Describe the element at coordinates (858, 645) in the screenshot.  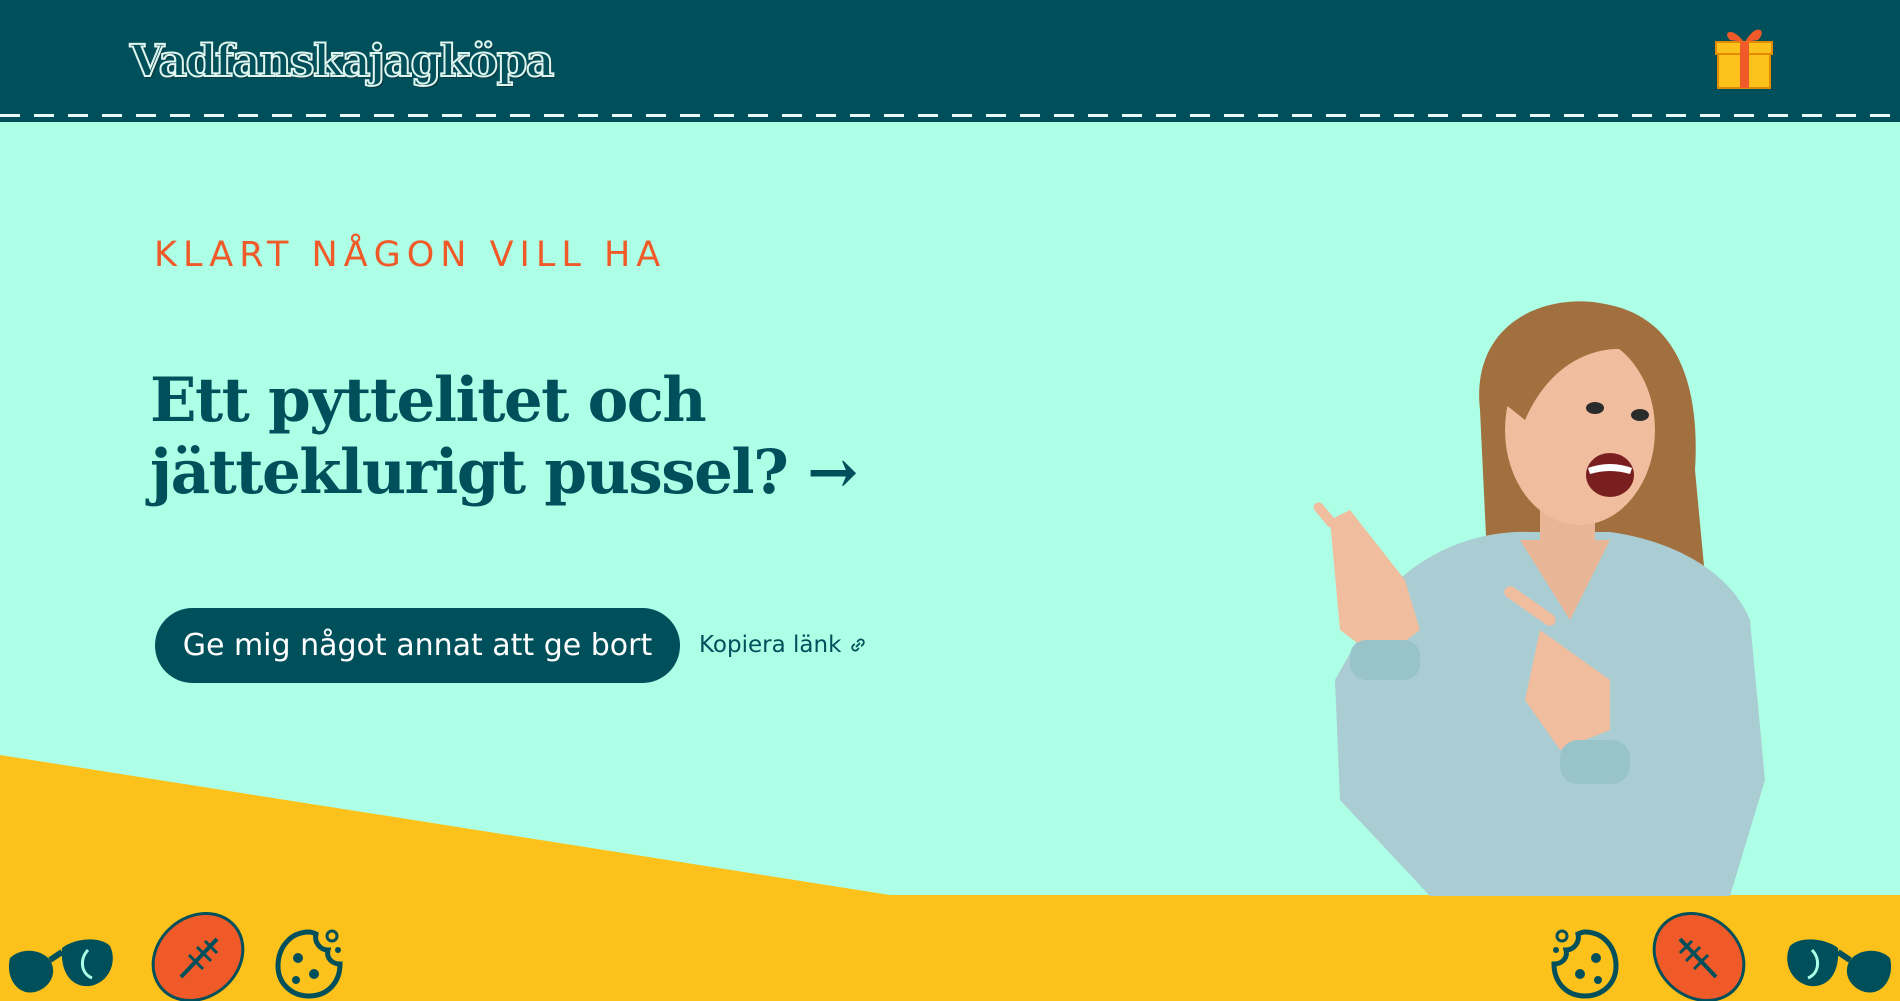
I see `link-icon` at that location.